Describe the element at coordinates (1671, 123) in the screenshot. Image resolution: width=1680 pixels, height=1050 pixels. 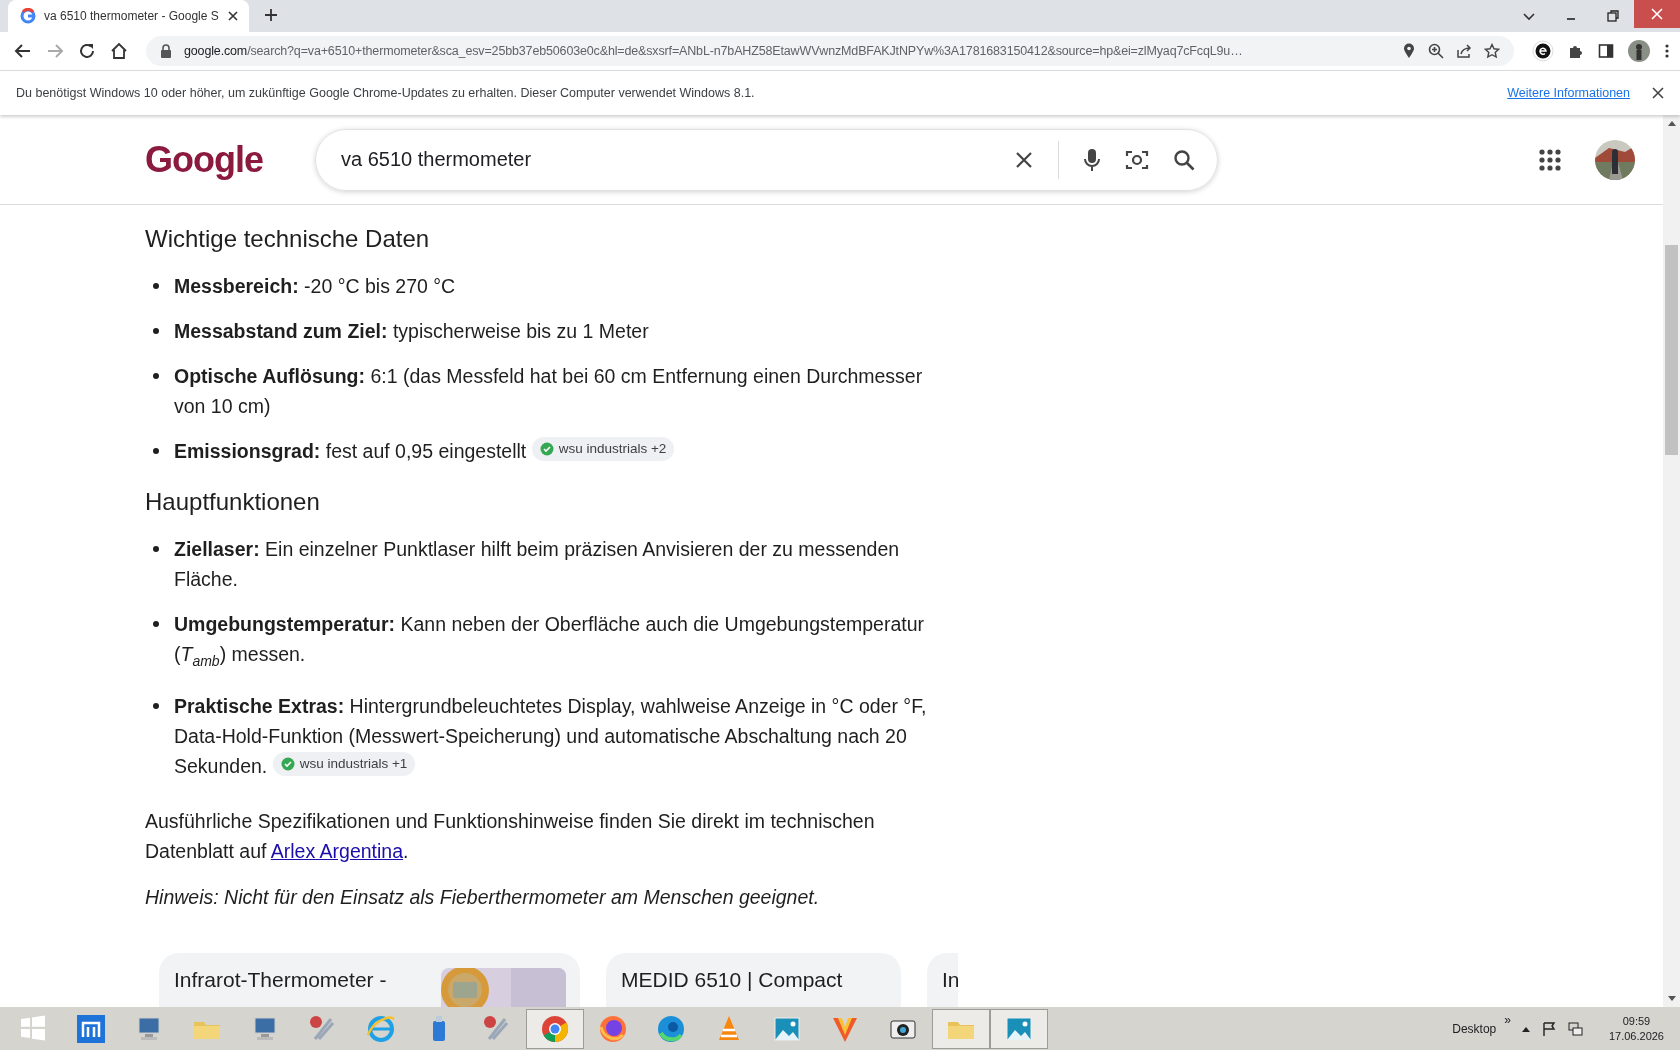
I see `scroll-up-icon` at that location.